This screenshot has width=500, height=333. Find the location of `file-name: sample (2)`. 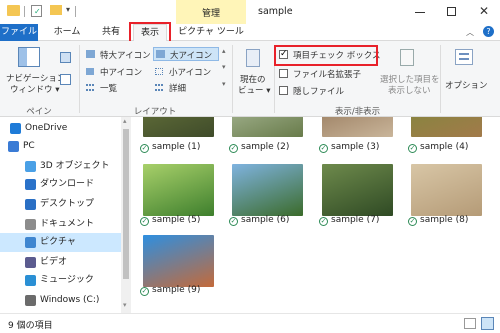

file-name: sample (2) is located at coordinates (265, 147).